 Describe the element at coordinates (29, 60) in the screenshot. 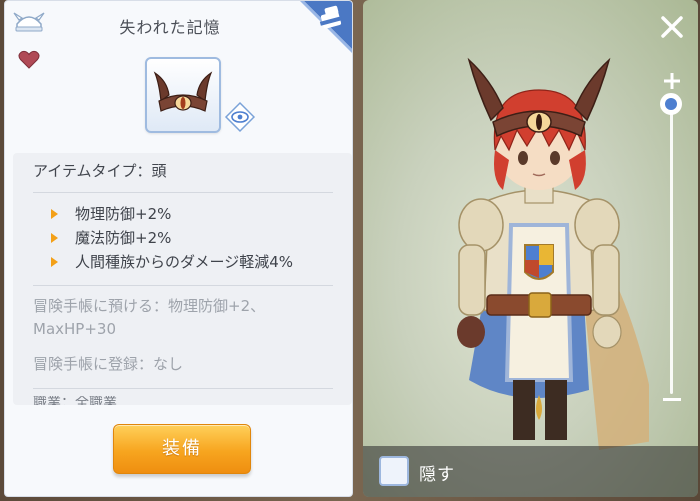

I see `heart-icon` at that location.